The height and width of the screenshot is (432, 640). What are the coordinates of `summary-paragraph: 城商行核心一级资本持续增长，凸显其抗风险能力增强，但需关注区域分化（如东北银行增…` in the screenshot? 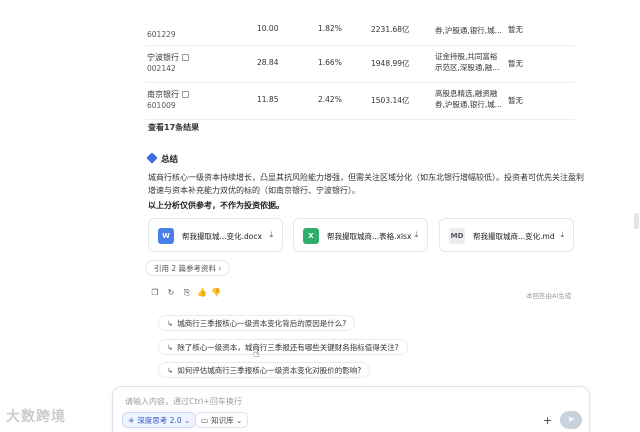 It's located at (366, 184).